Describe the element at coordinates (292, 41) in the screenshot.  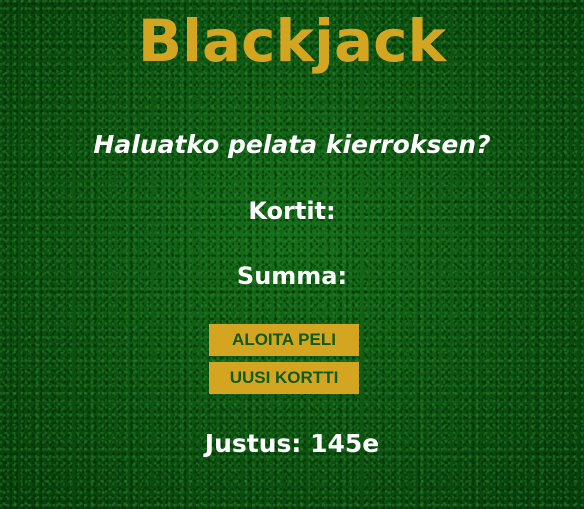
I see `game-title: Blackjack` at that location.